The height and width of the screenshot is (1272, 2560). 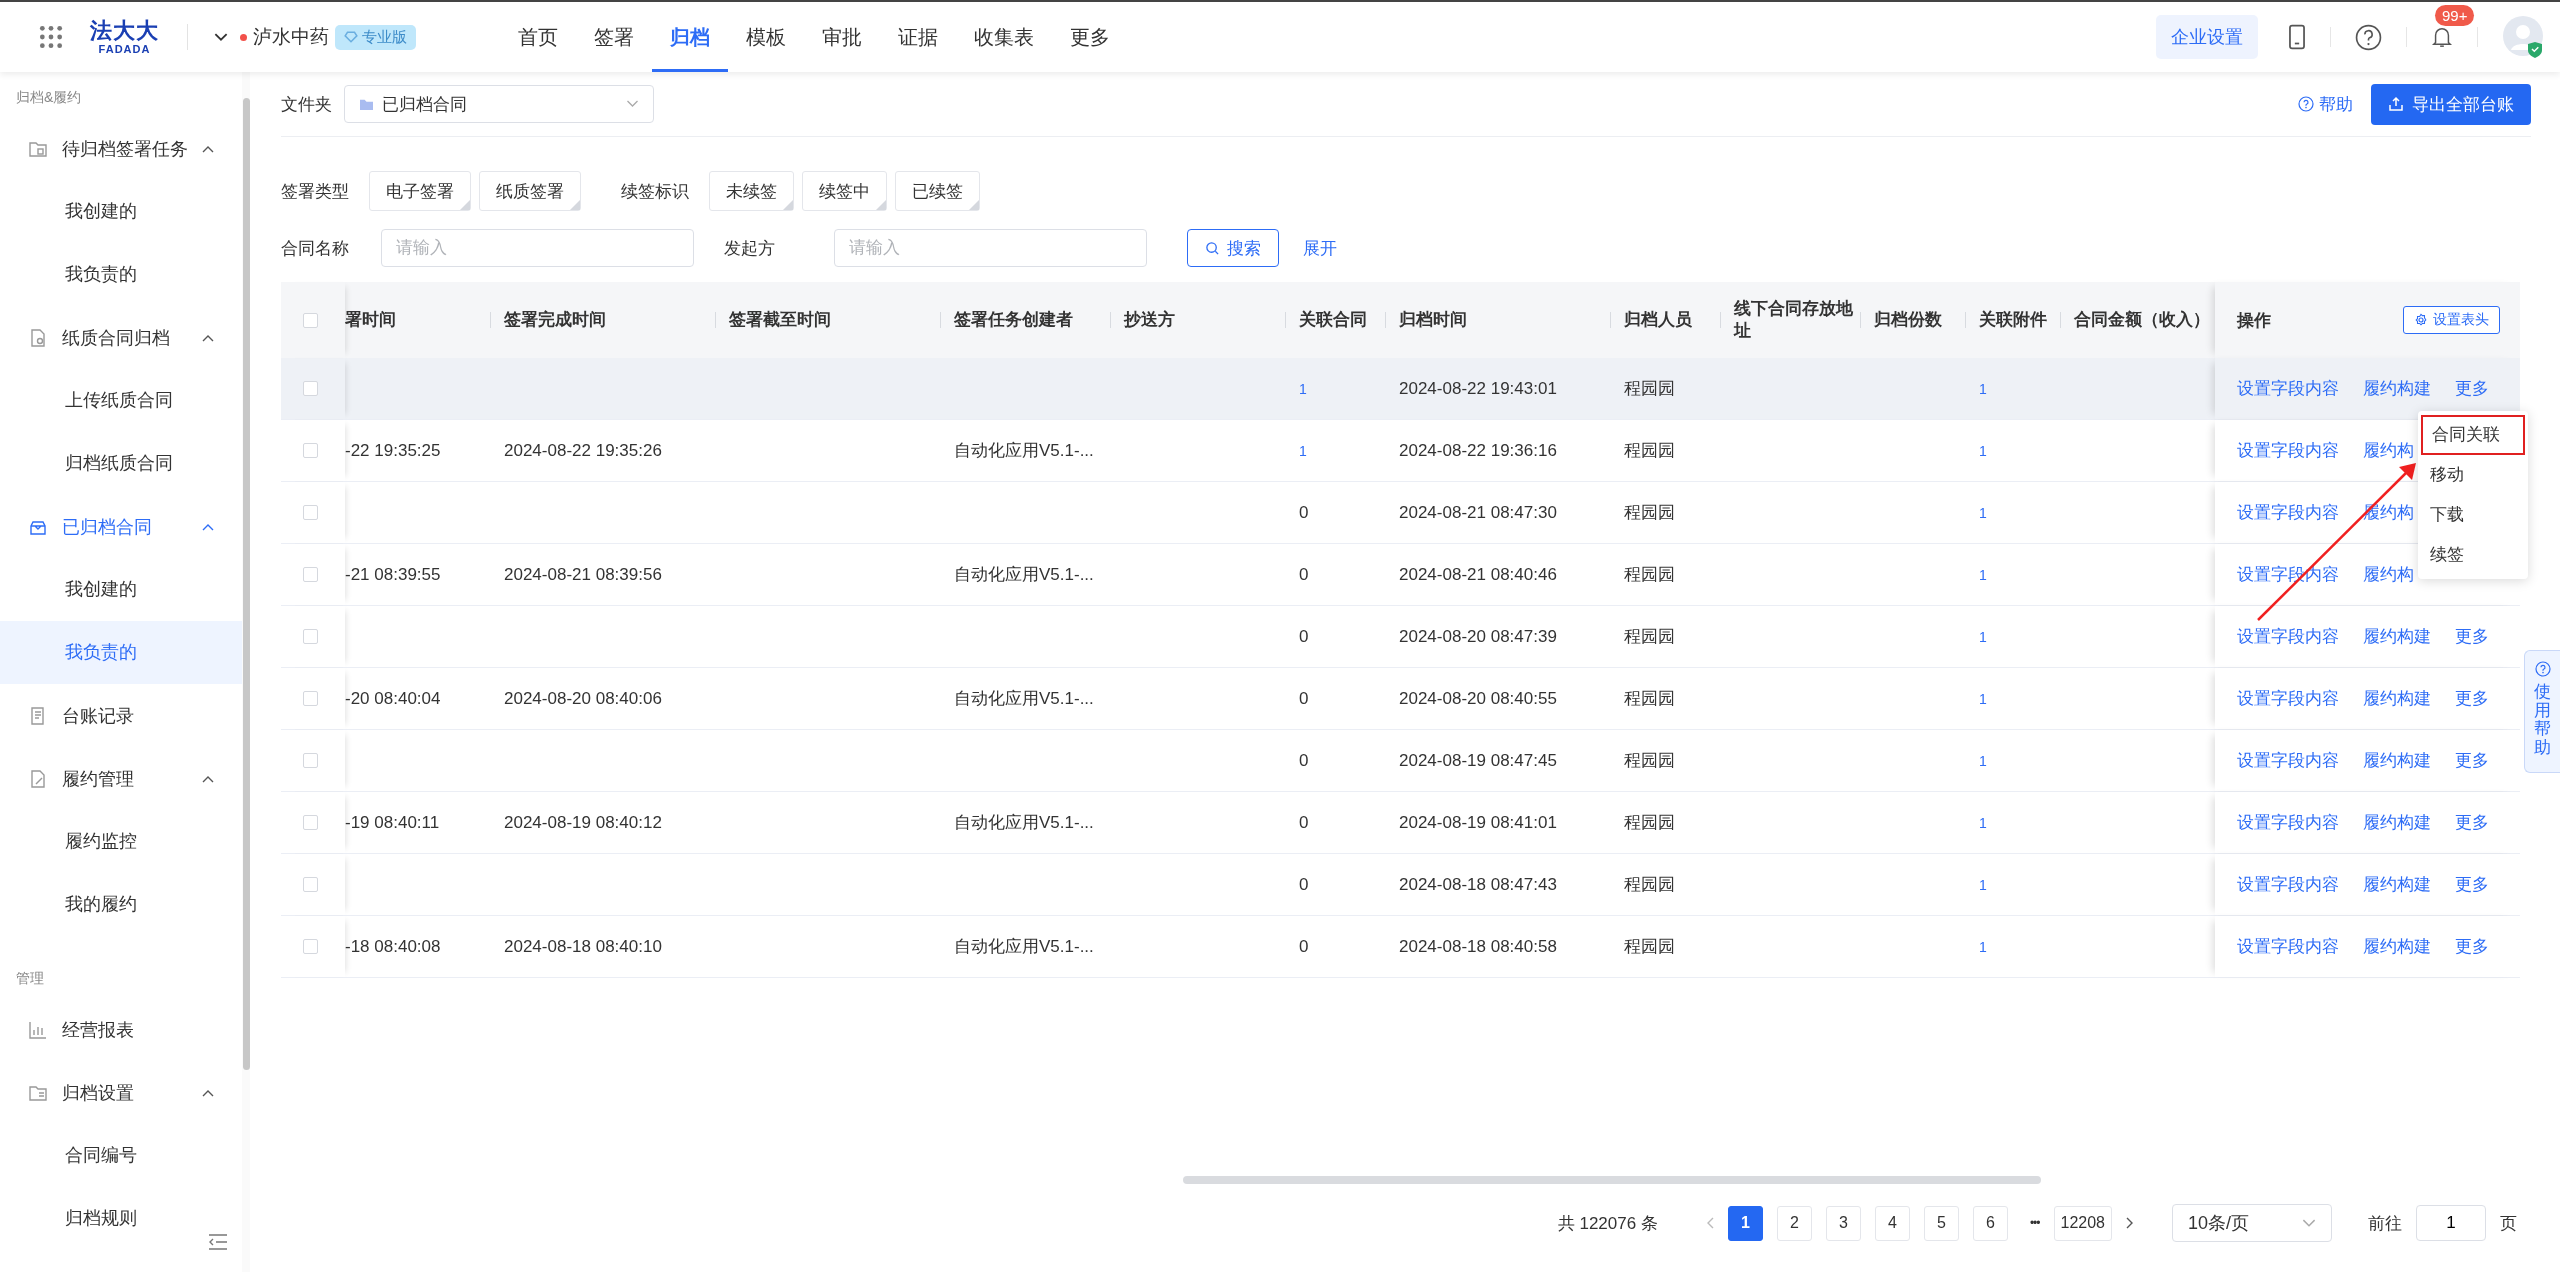 I want to click on field-label: 文件夹, so click(x=306, y=104).